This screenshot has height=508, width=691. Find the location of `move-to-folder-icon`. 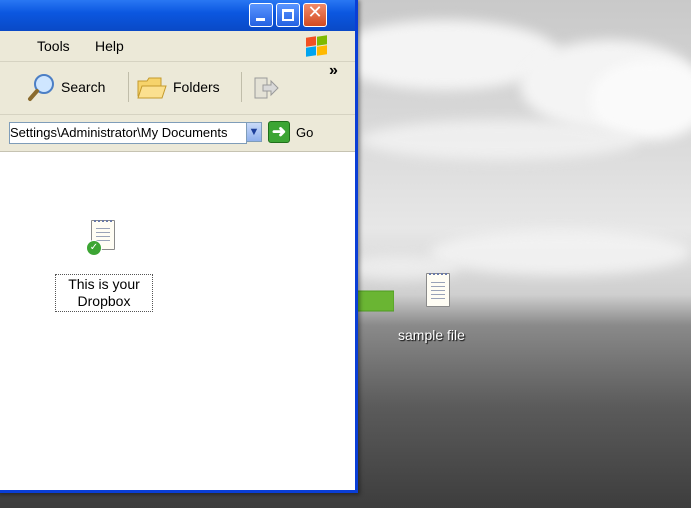

move-to-folder-icon is located at coordinates (266, 88).